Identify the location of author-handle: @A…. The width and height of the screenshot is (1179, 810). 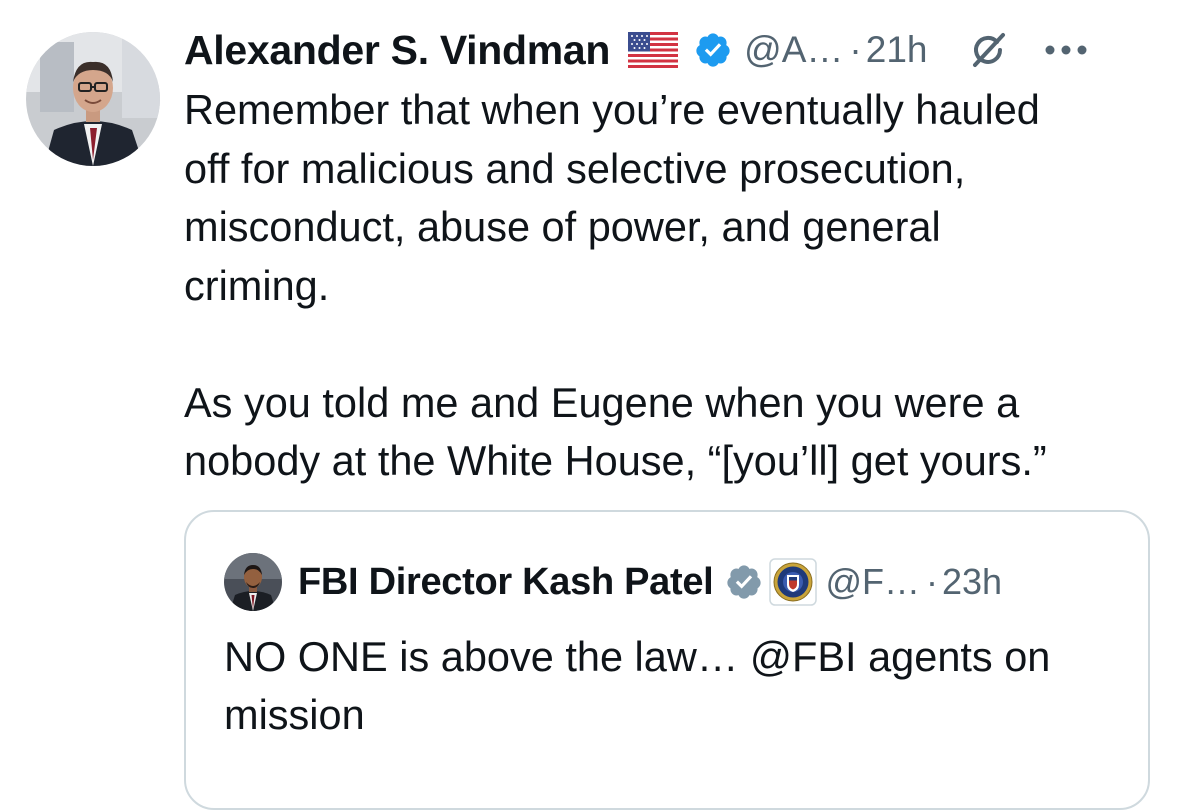
(793, 50).